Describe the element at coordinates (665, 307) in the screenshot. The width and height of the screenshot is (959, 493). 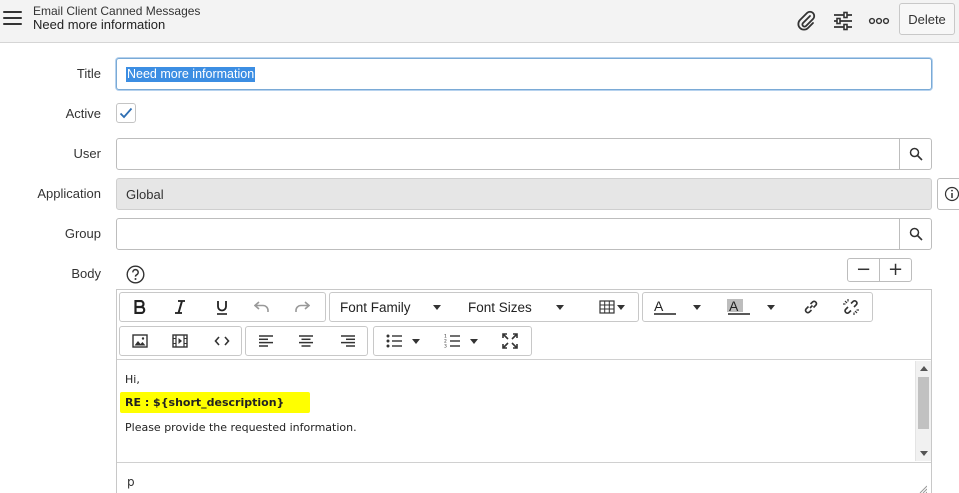
I see `text-color-icon: A` at that location.